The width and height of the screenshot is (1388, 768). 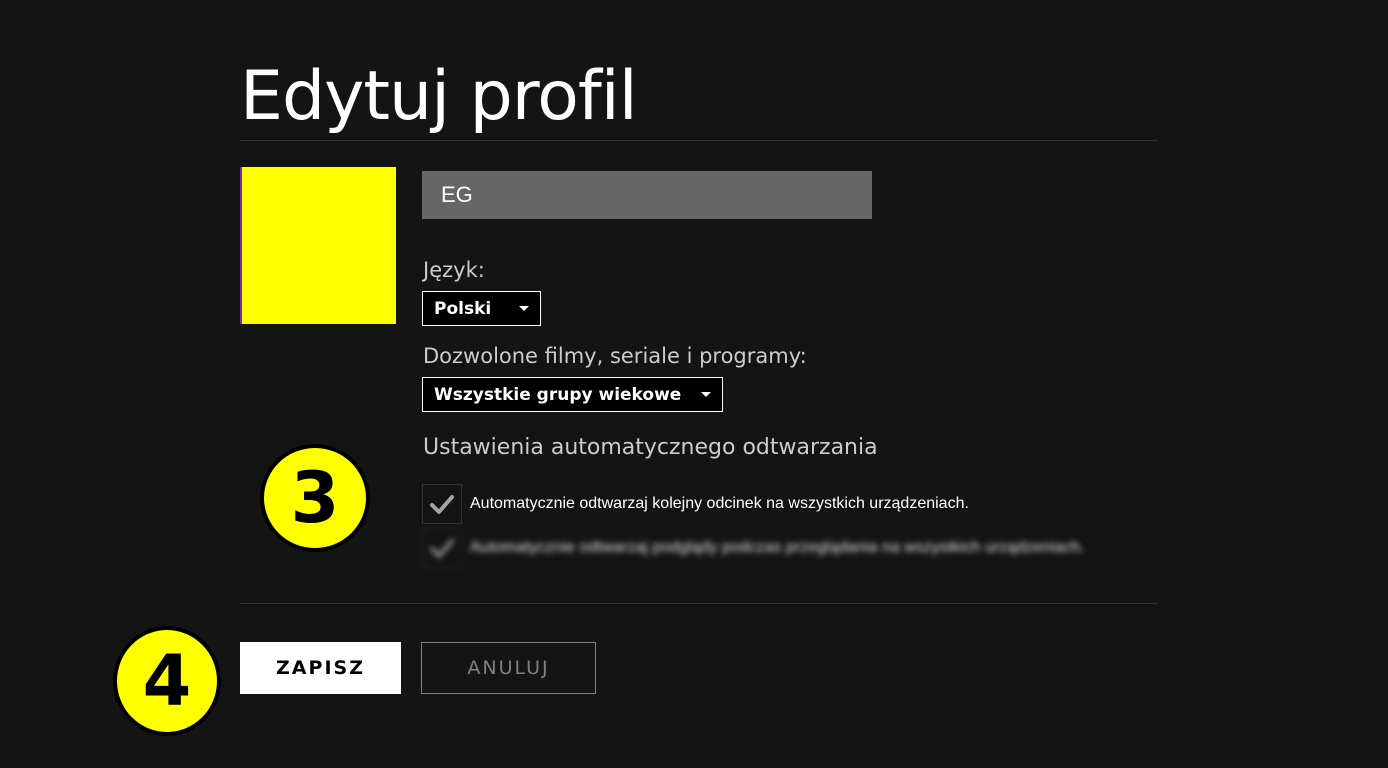 What do you see at coordinates (167, 681) in the screenshot?
I see `step-four-badge: 4` at bounding box center [167, 681].